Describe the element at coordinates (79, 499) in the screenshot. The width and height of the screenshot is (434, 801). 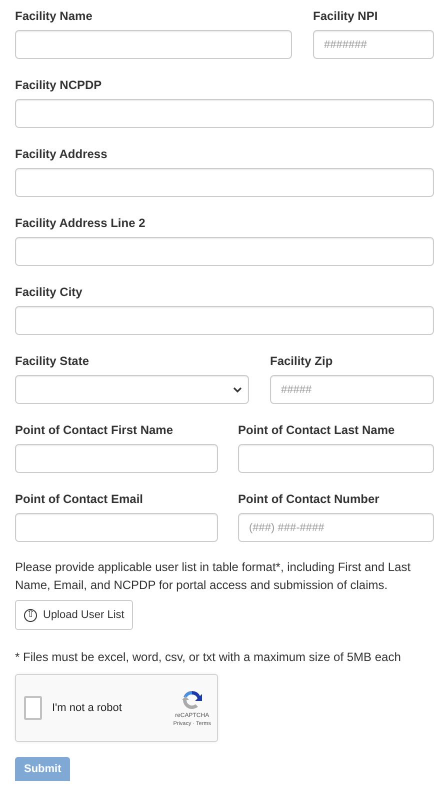
I see `field-label: Point of Contact Email` at that location.